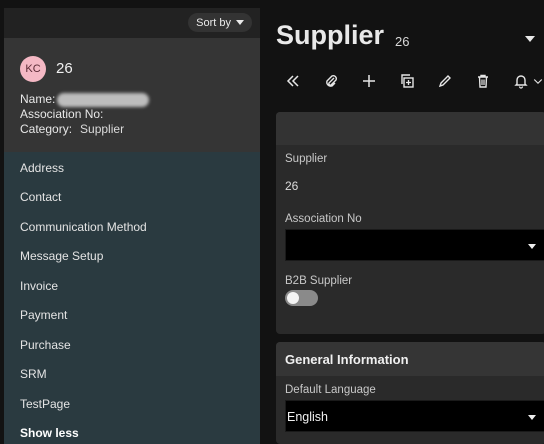 The width and height of the screenshot is (544, 444). What do you see at coordinates (521, 81) in the screenshot?
I see `bell-icon` at bounding box center [521, 81].